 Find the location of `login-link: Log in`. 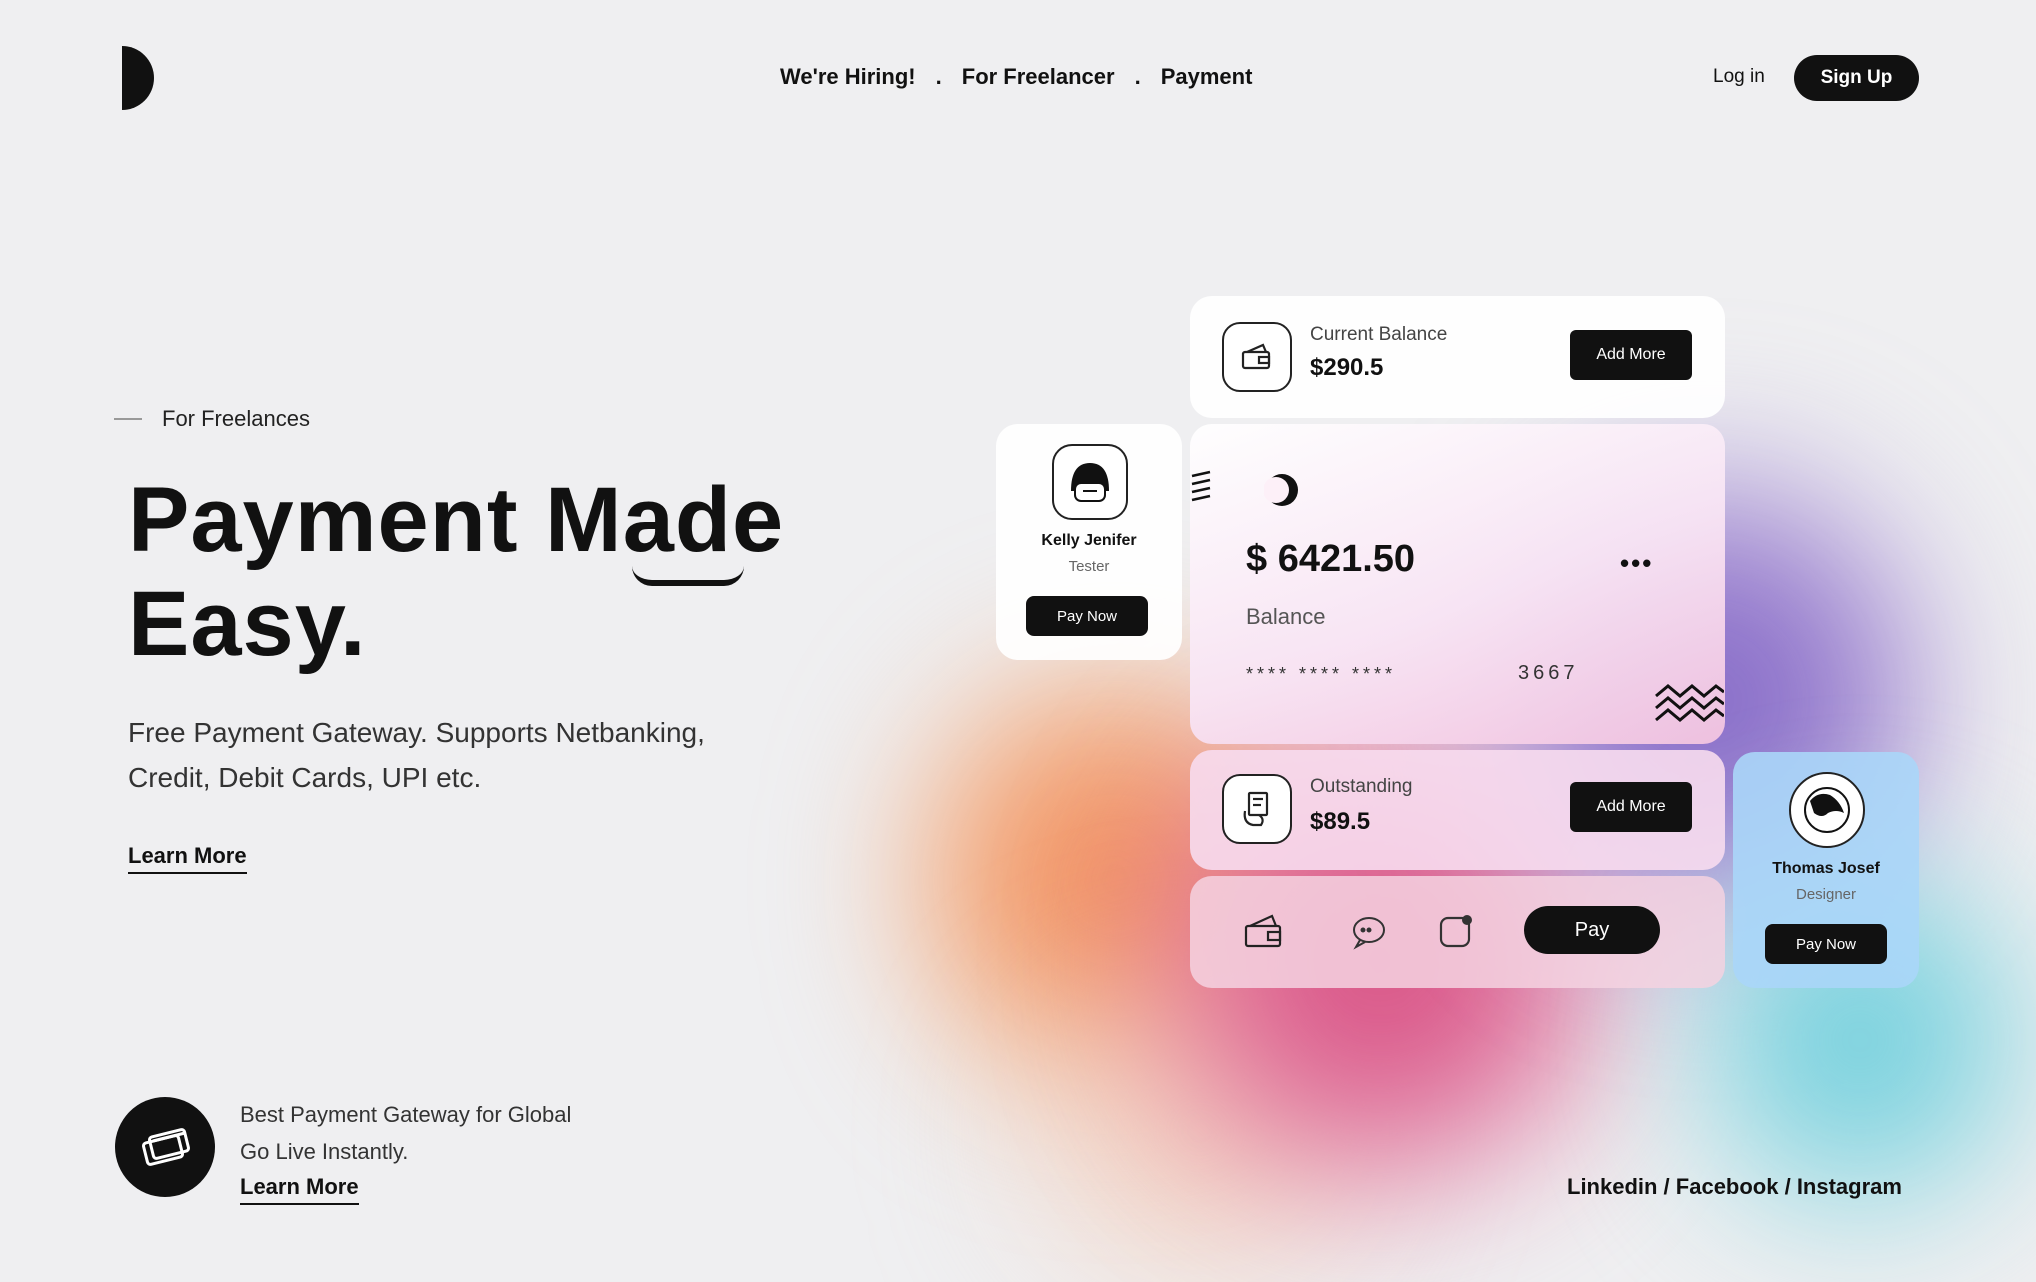

login-link: Log in is located at coordinates (1739, 77).